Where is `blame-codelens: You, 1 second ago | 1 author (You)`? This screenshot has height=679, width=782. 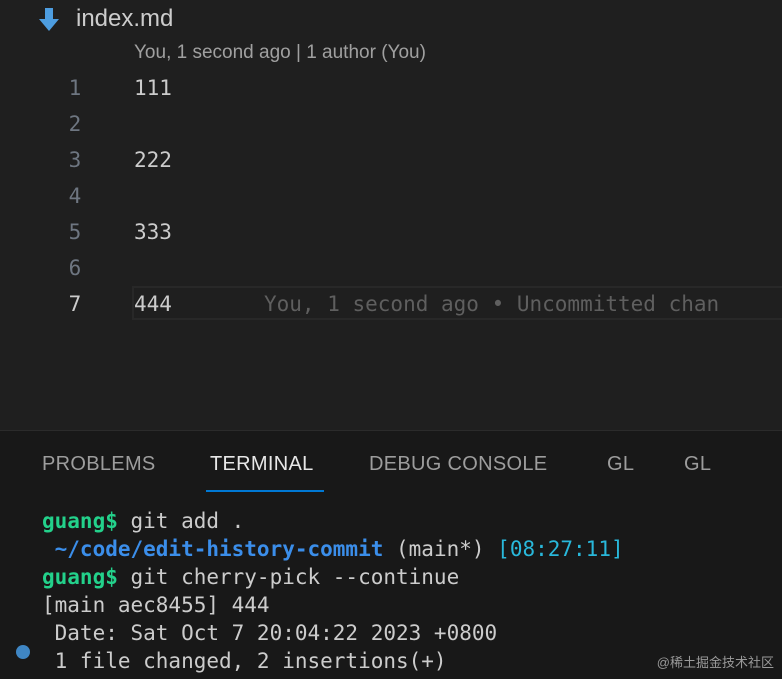 blame-codelens: You, 1 second ago | 1 author (You) is located at coordinates (280, 53).